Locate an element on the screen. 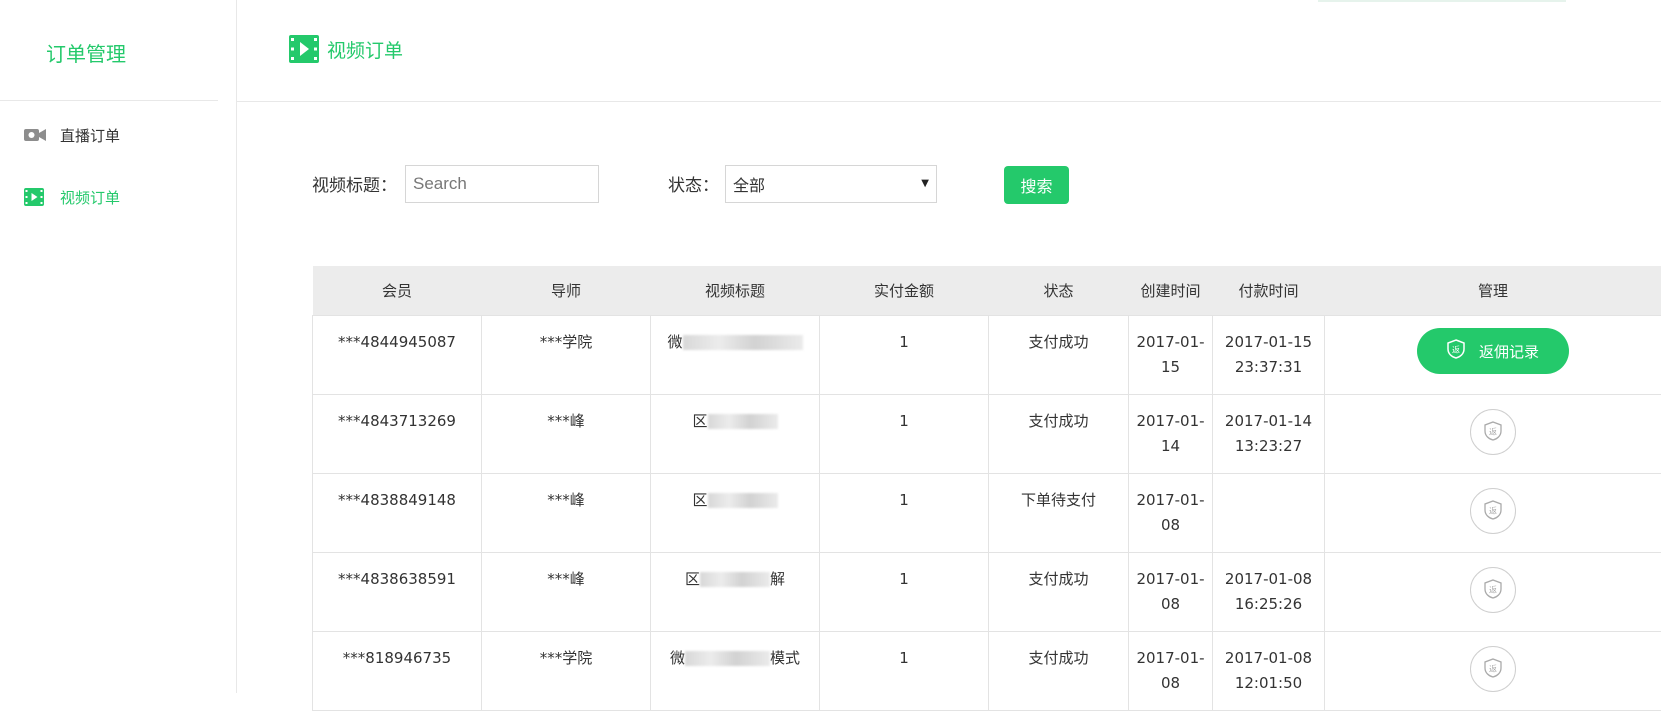  member-cell: ***4844945087 is located at coordinates (397, 355).